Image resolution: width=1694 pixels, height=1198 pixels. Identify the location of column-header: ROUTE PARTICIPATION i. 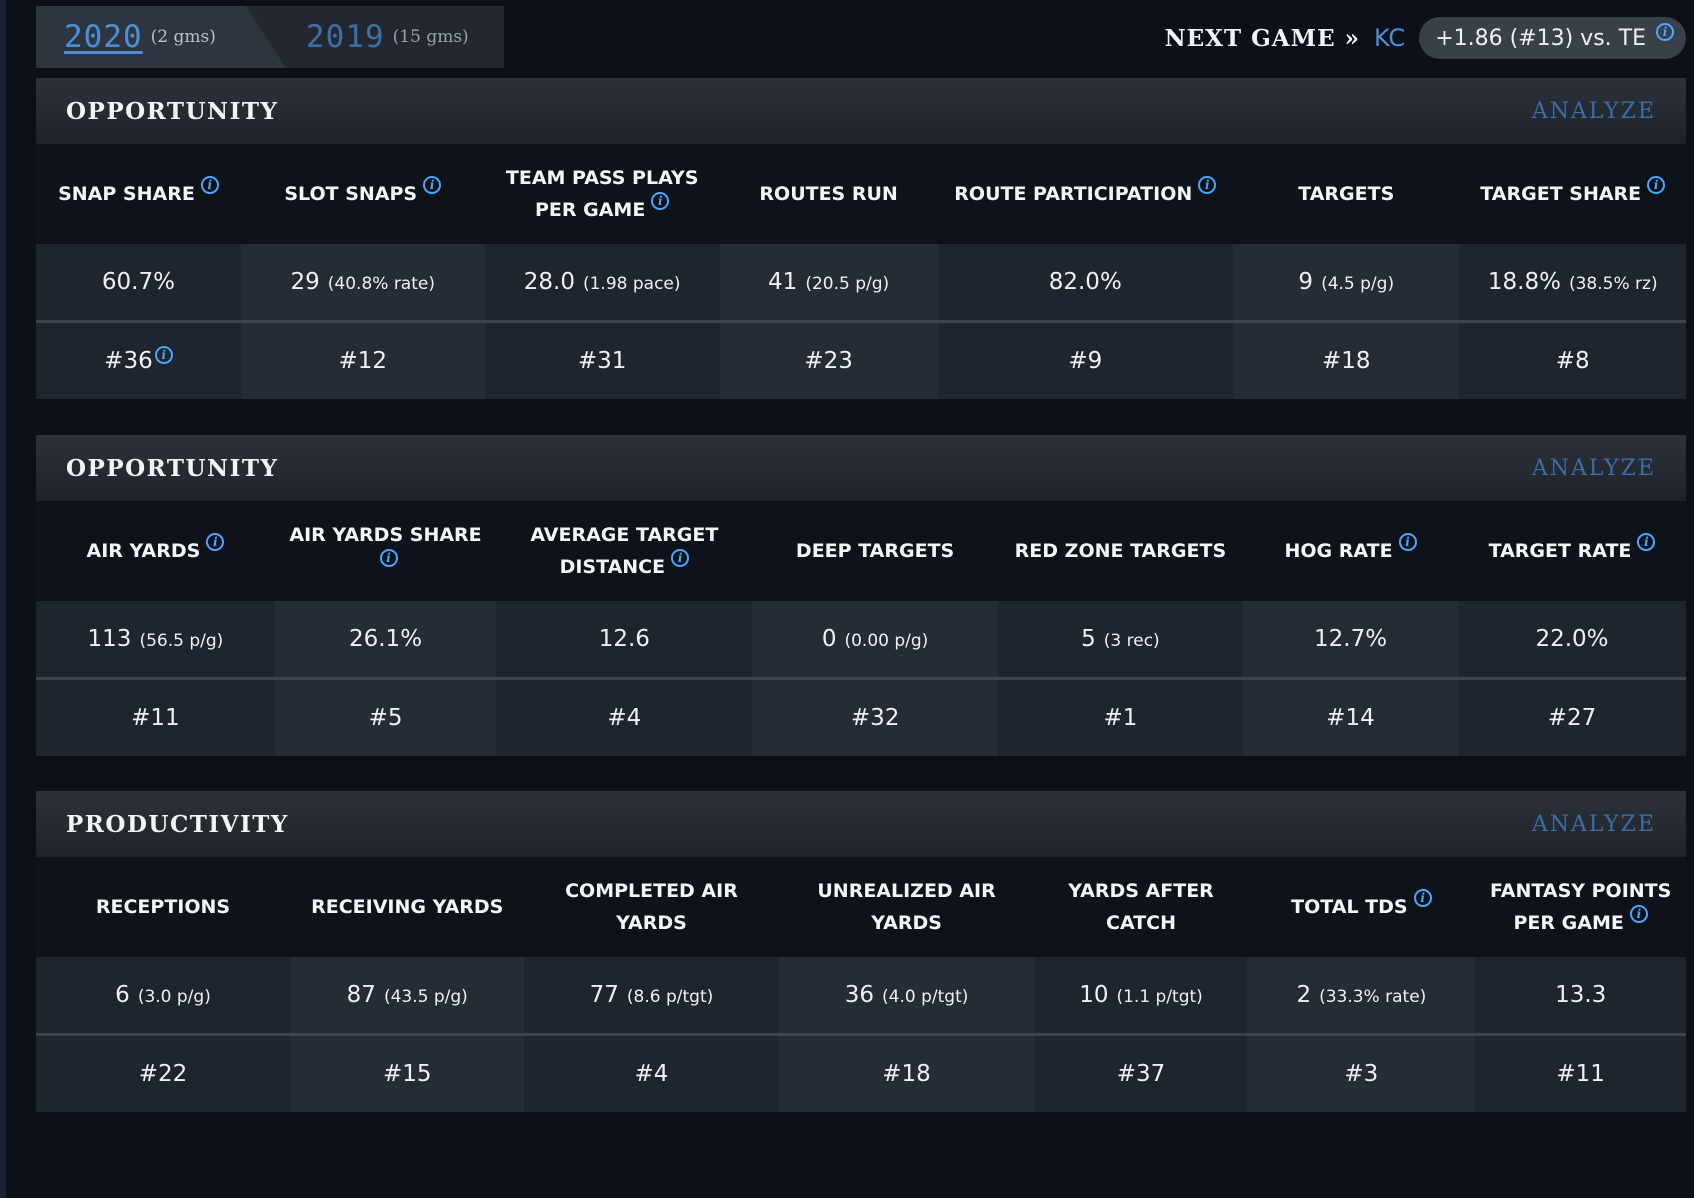
(1085, 194).